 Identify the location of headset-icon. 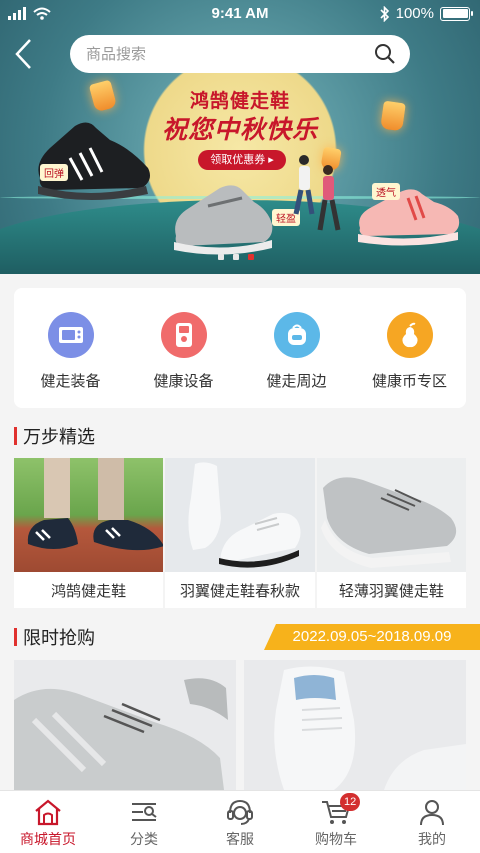
(240, 812).